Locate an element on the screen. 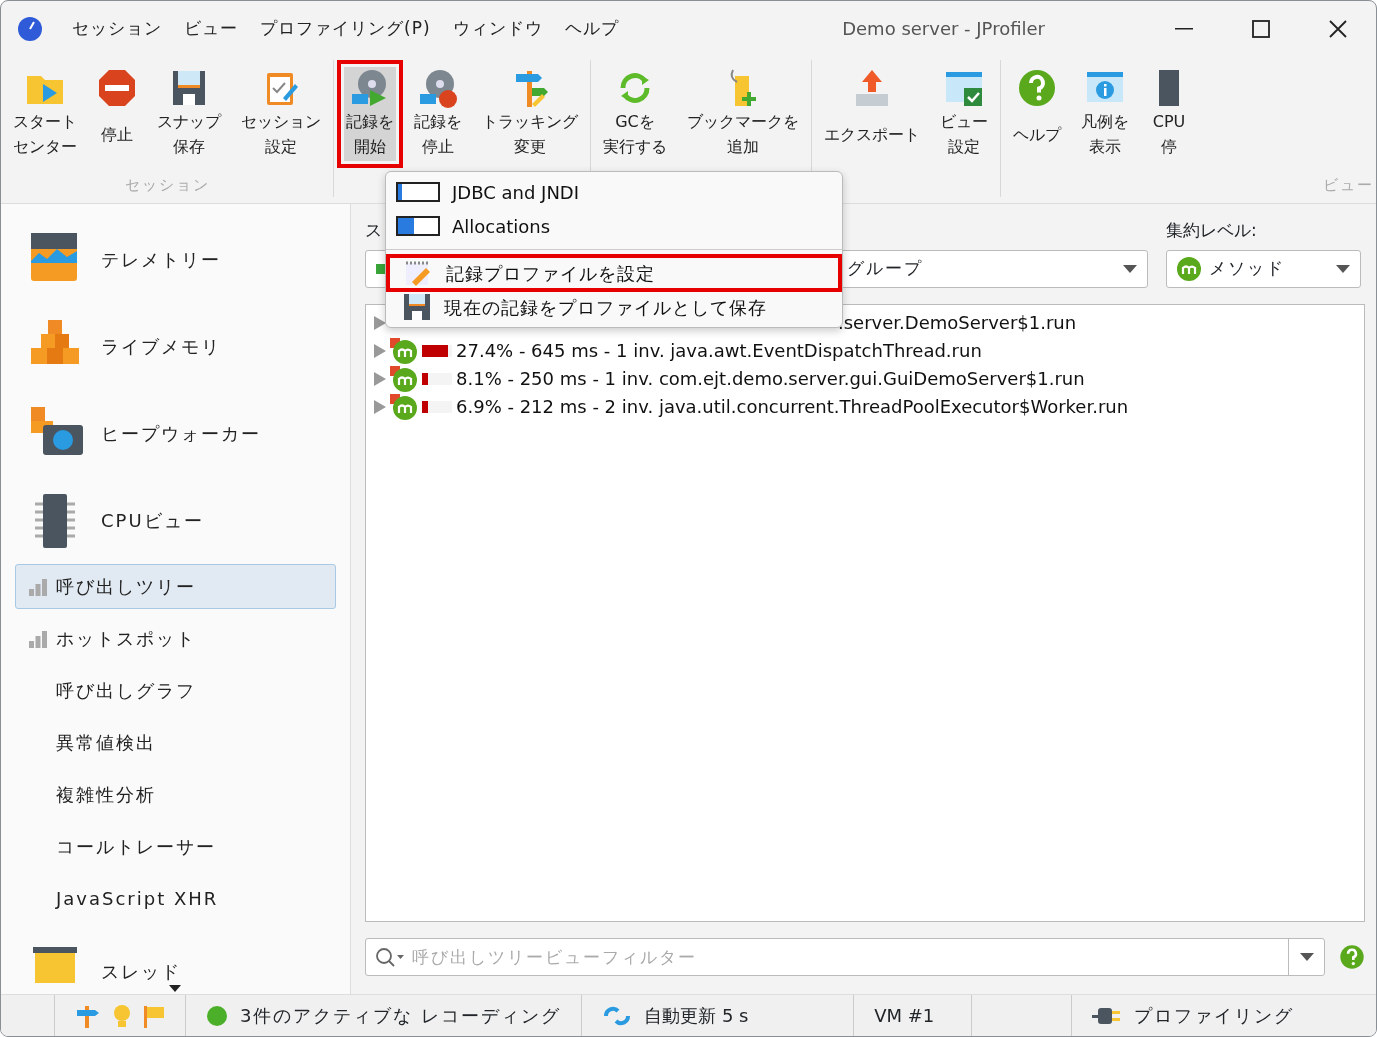  menu-item: ヘルプ is located at coordinates (591, 28).